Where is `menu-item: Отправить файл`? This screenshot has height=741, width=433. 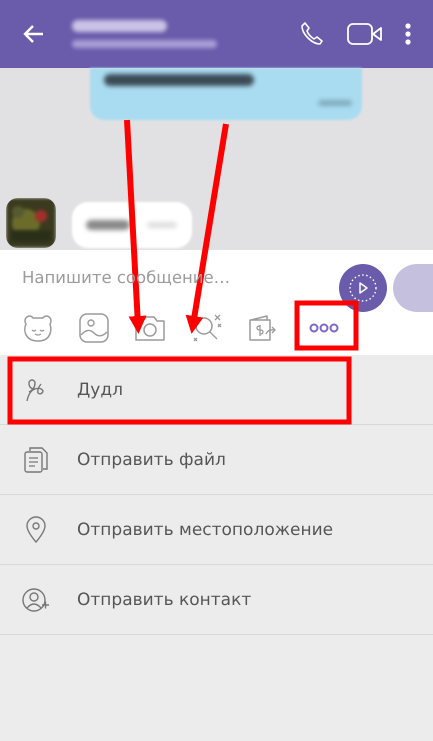 menu-item: Отправить файл is located at coordinates (216, 460).